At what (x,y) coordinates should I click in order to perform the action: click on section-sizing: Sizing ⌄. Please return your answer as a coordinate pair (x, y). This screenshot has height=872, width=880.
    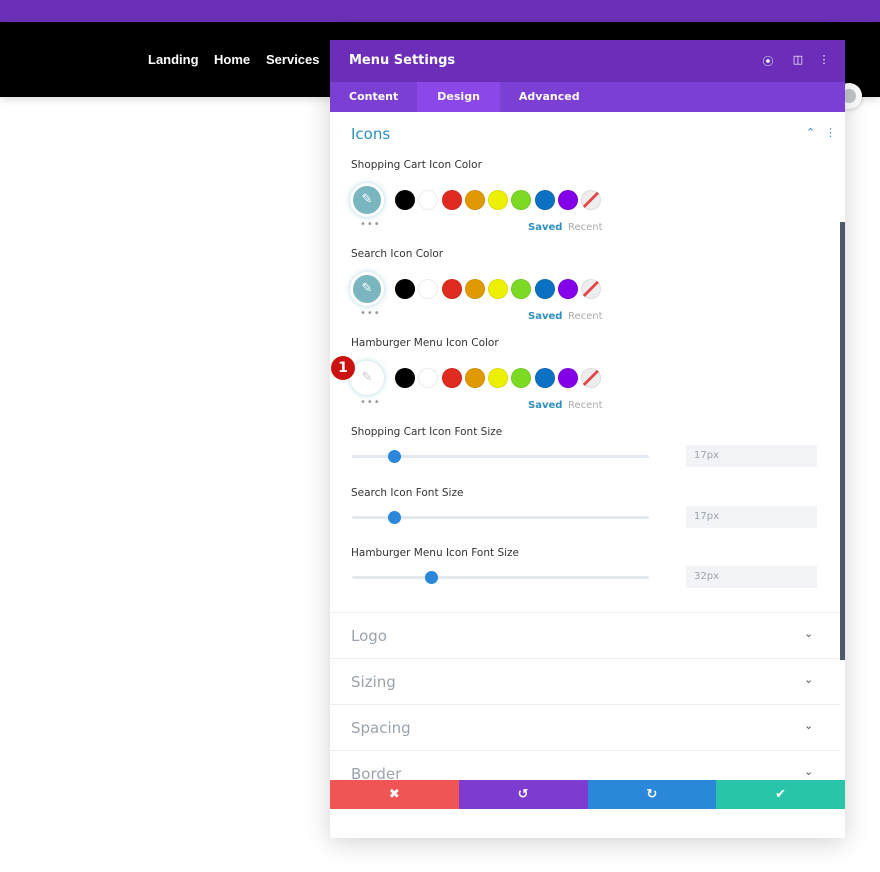
    Looking at the image, I should click on (585, 681).